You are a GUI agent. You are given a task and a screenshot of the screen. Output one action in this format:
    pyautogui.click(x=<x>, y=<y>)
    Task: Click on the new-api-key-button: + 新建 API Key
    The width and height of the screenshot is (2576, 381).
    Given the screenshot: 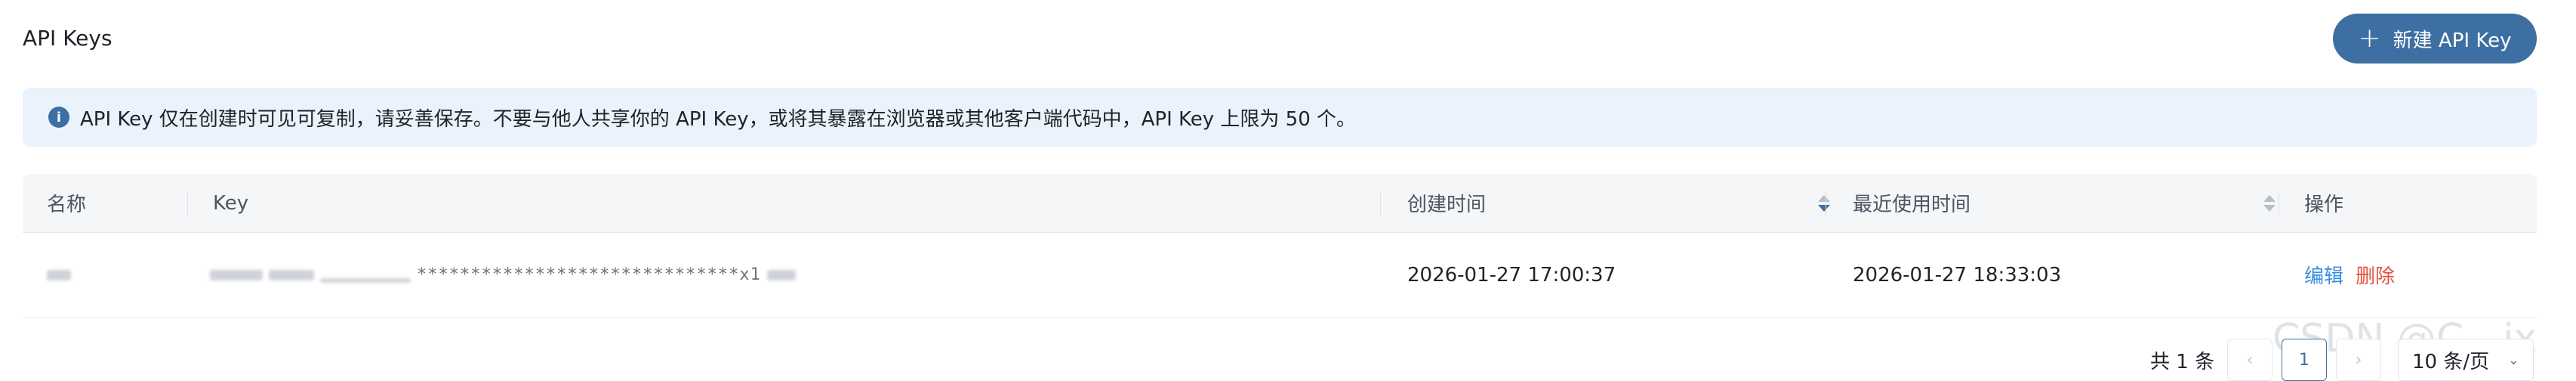 What is the action you would take?
    pyautogui.click(x=2435, y=39)
    